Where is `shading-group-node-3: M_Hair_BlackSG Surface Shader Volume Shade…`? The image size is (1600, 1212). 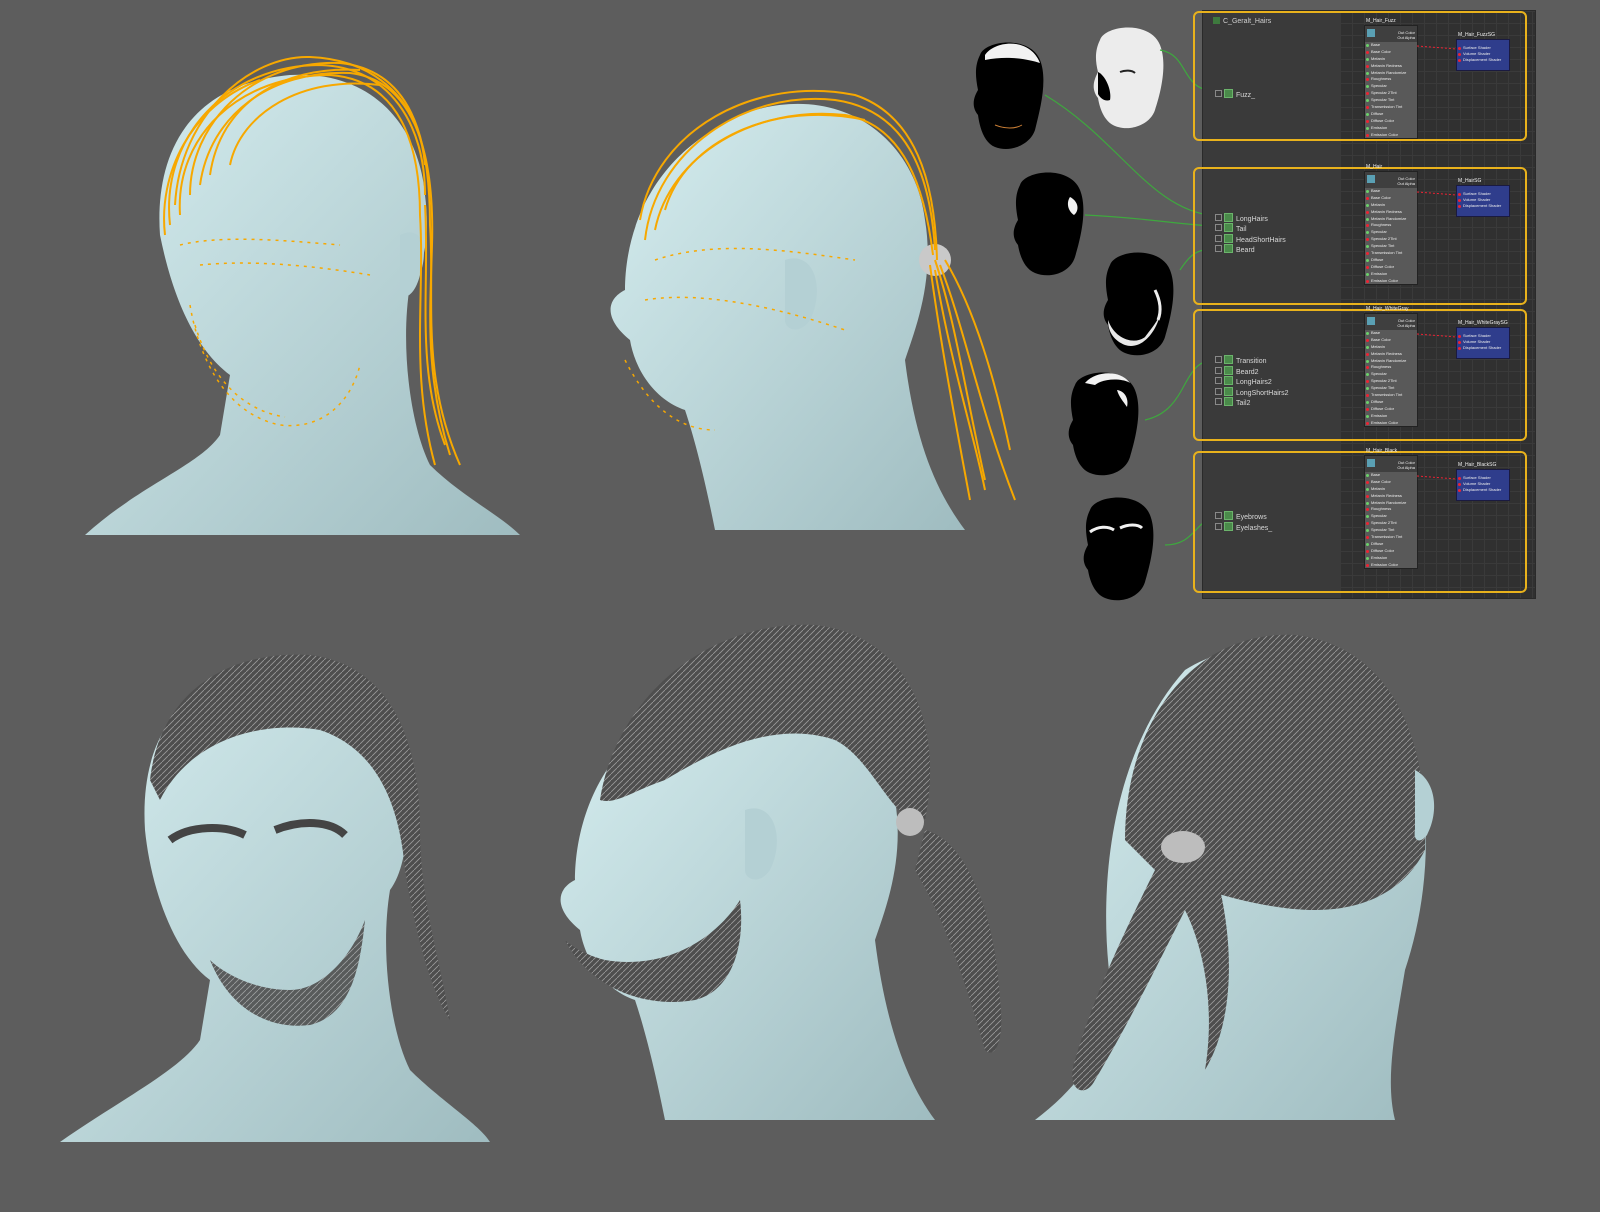
shading-group-node-3: M_Hair_BlackSG Surface Shader Volume Shade… is located at coordinates (1483, 481).